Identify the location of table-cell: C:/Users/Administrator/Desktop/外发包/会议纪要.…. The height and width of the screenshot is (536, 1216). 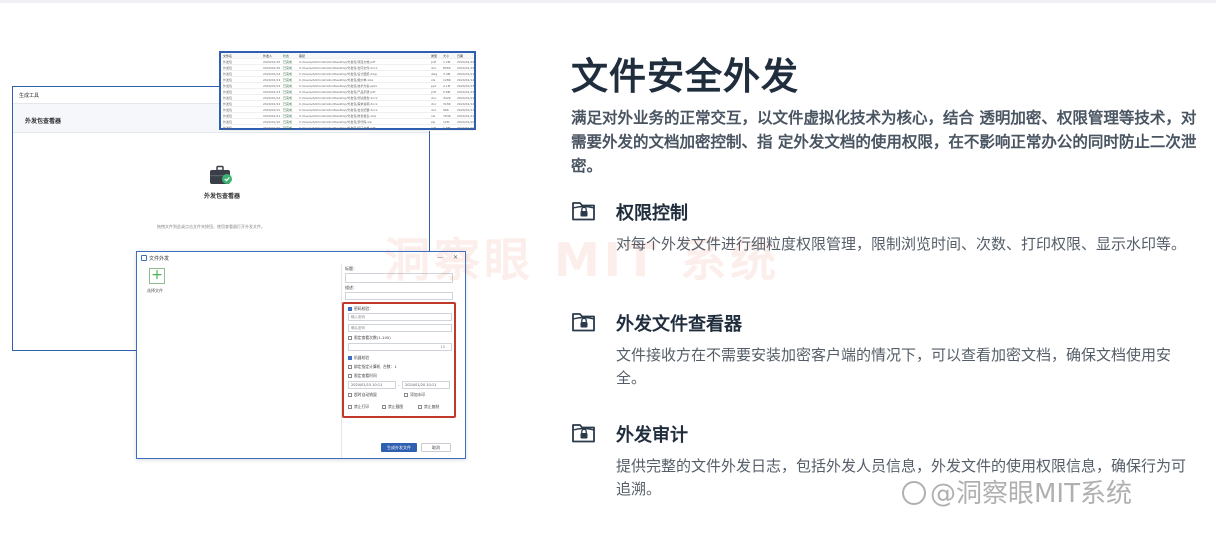
(338, 110).